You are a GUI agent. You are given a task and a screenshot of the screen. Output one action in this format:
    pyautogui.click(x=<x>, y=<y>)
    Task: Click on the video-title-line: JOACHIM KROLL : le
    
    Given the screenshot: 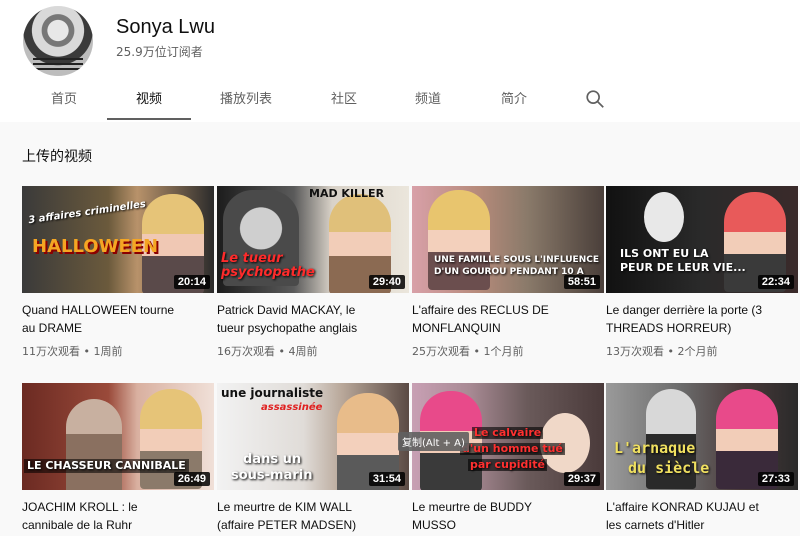 What is the action you would take?
    pyautogui.click(x=80, y=507)
    